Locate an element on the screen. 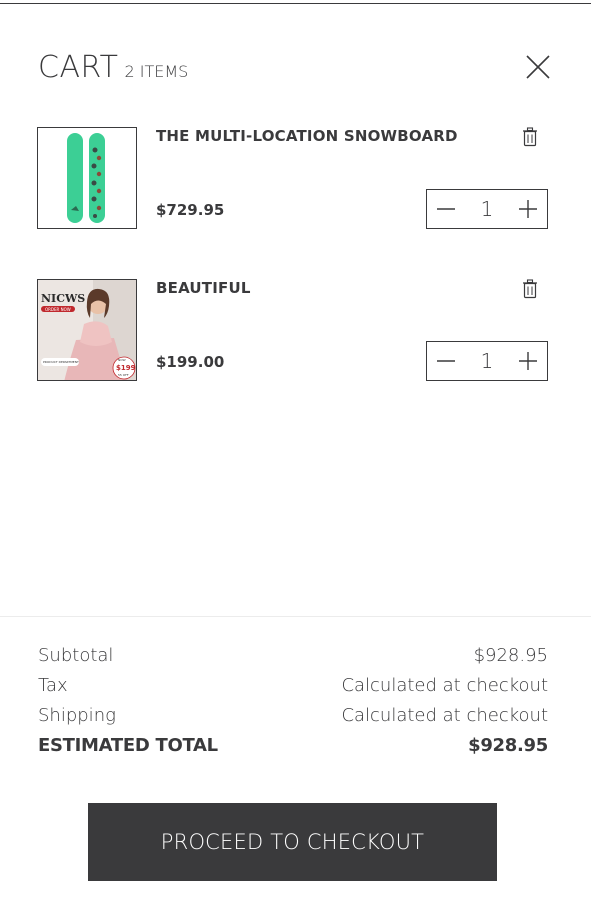 This screenshot has width=591, height=915. cart-item-count: 2 ITEMS is located at coordinates (156, 71).